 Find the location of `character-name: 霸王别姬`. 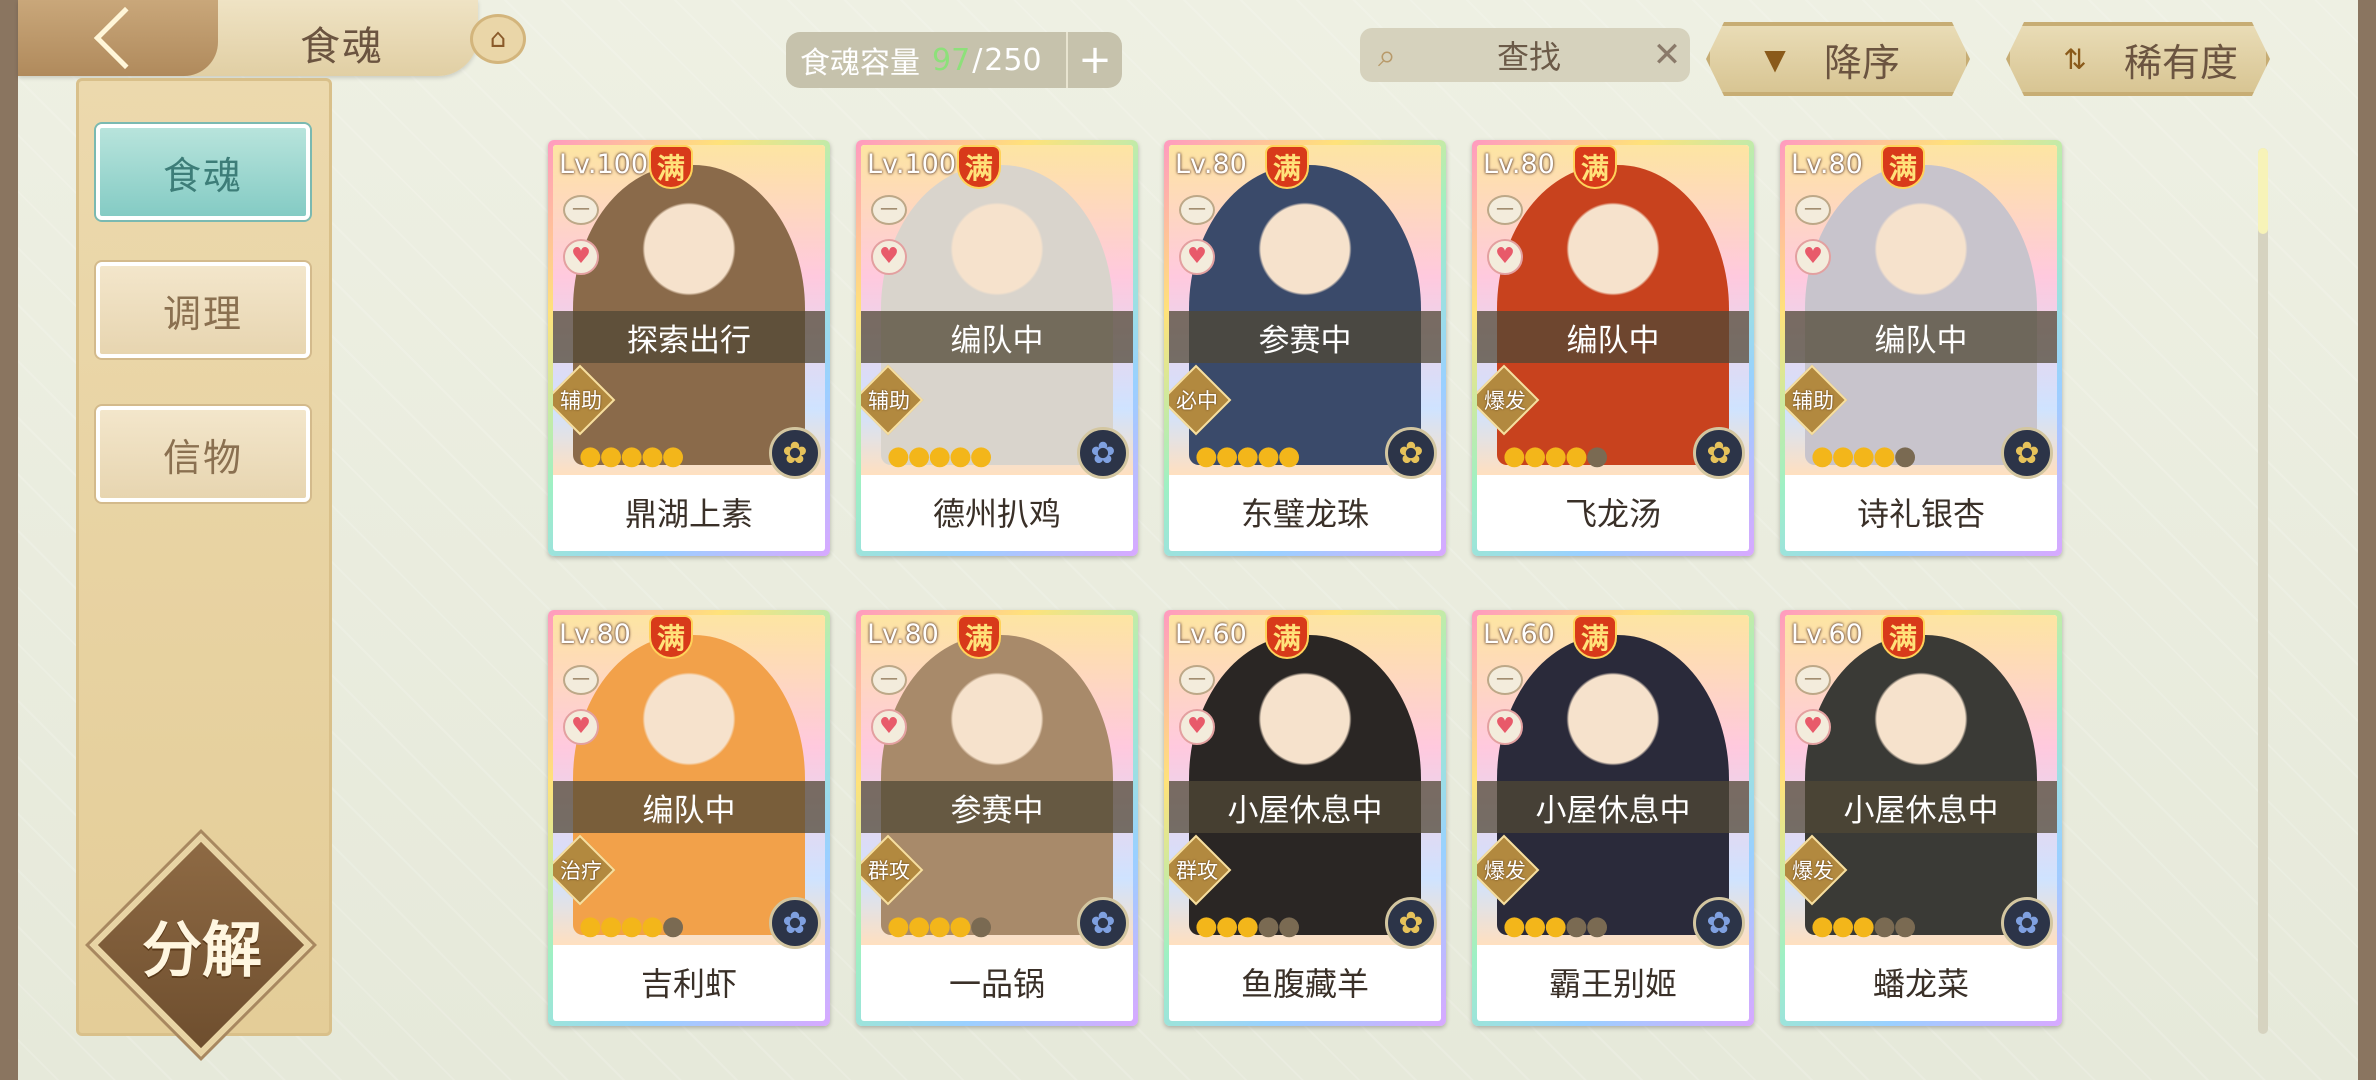

character-name: 霸王别姬 is located at coordinates (1613, 982).